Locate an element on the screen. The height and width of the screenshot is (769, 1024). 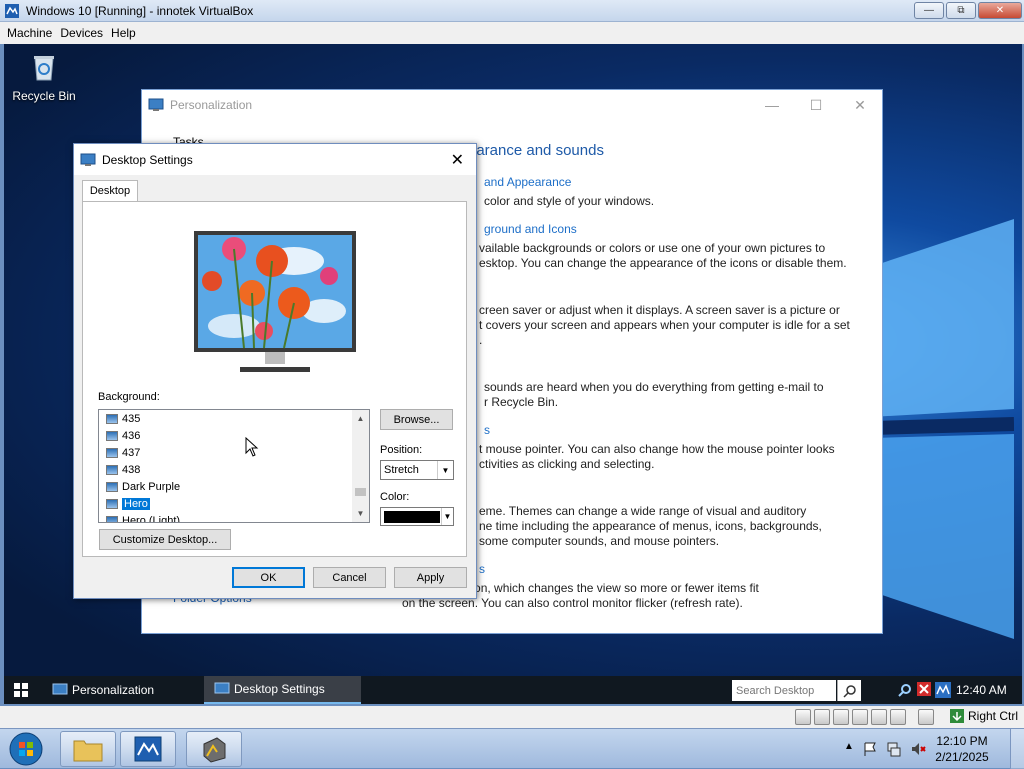
ok-button: OK is located at coordinates (268, 577).